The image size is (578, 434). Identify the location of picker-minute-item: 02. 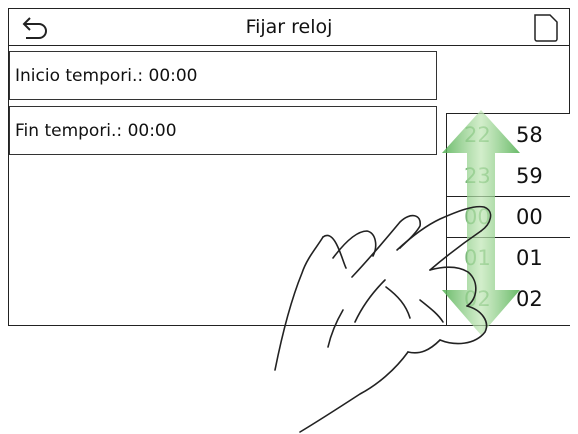
(529, 299).